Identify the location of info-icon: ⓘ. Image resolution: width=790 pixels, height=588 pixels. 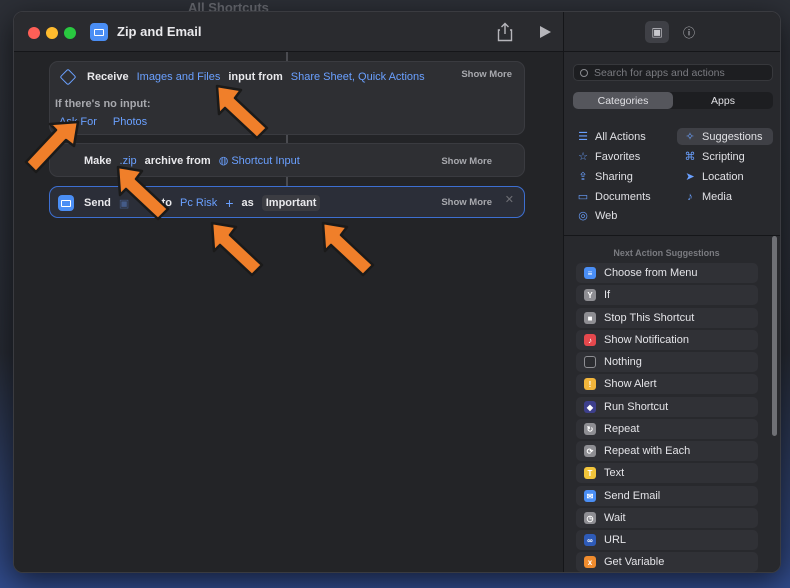
(689, 32).